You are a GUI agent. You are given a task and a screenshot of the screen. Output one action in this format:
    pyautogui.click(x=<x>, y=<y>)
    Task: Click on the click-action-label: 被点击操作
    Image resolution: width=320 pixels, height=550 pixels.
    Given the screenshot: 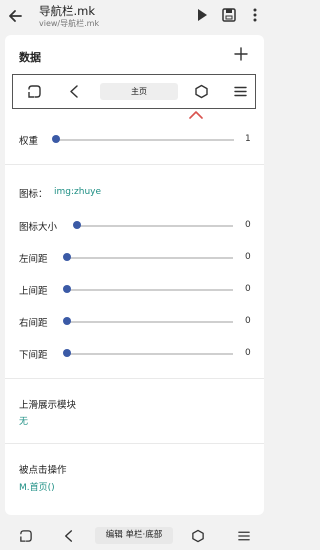 What is the action you would take?
    pyautogui.click(x=43, y=470)
    